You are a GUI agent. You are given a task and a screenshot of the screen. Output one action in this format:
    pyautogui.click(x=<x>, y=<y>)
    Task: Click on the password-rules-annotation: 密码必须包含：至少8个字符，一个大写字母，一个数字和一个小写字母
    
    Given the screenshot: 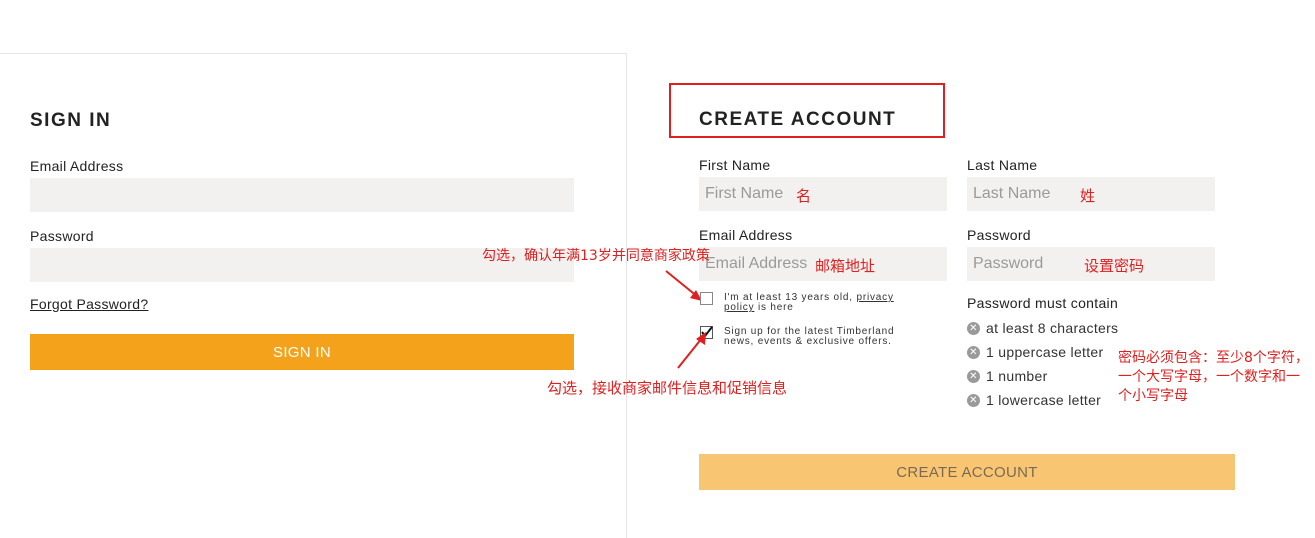 What is the action you would take?
    pyautogui.click(x=1213, y=377)
    